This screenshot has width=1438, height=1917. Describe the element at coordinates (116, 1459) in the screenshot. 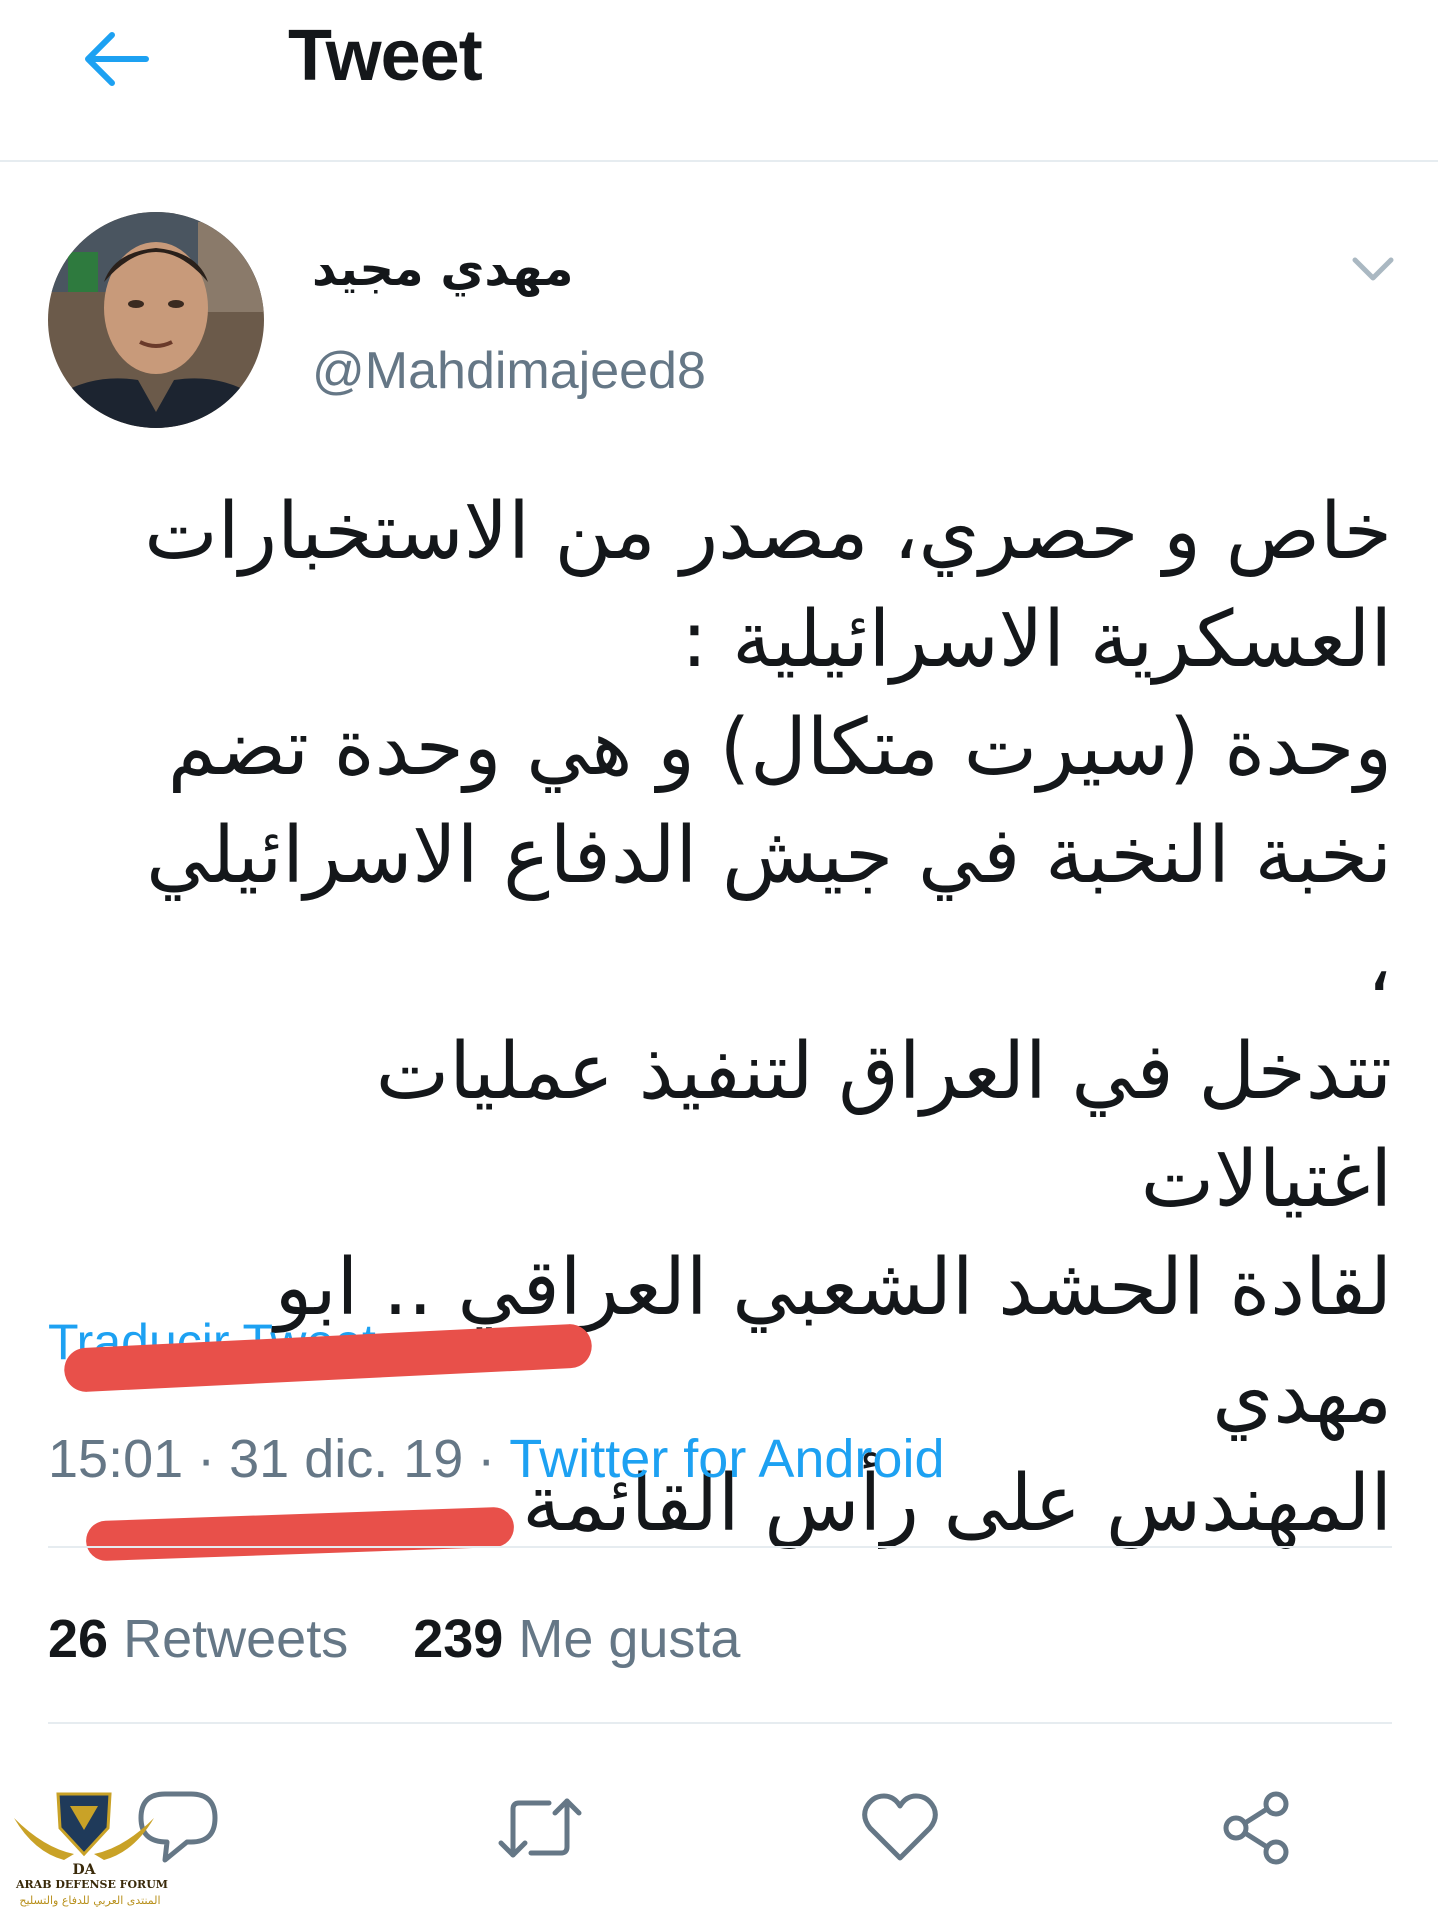

I see `tweet-time: 15:01` at that location.